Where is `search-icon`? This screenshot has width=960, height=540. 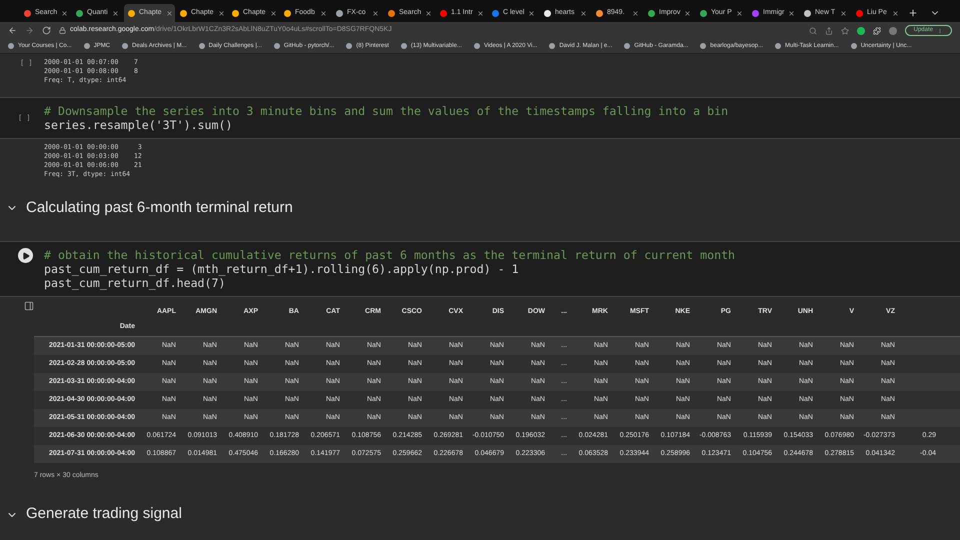
search-icon is located at coordinates (812, 30).